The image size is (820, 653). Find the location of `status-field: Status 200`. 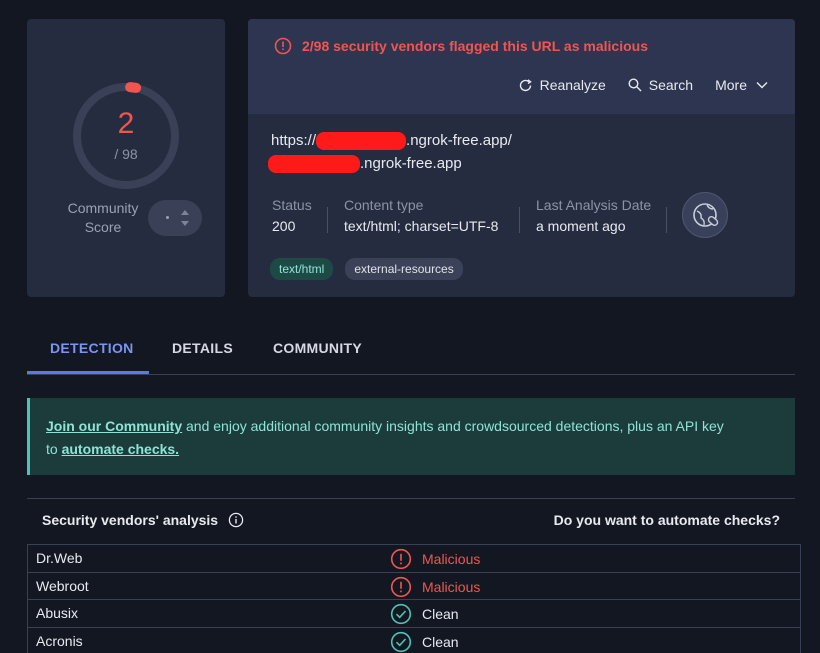

status-field: Status 200 is located at coordinates (292, 215).